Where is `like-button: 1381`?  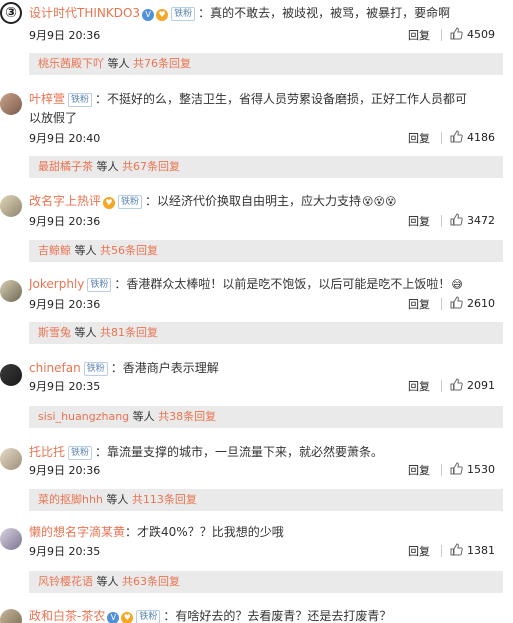 like-button: 1381 is located at coordinates (472, 550).